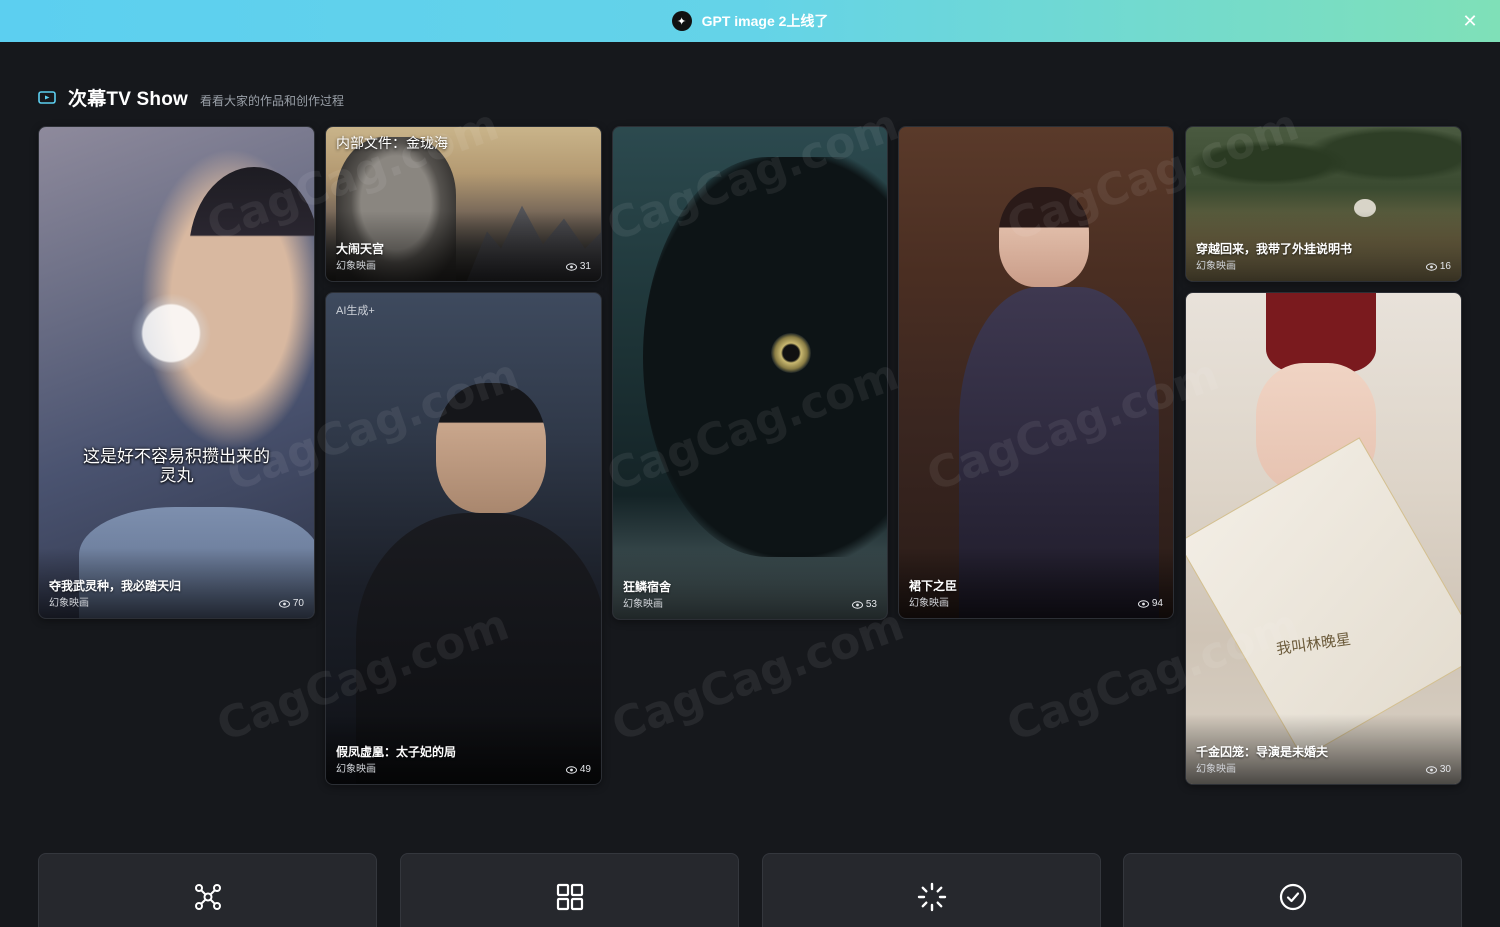  I want to click on close-icon: ✕, so click(1470, 21).